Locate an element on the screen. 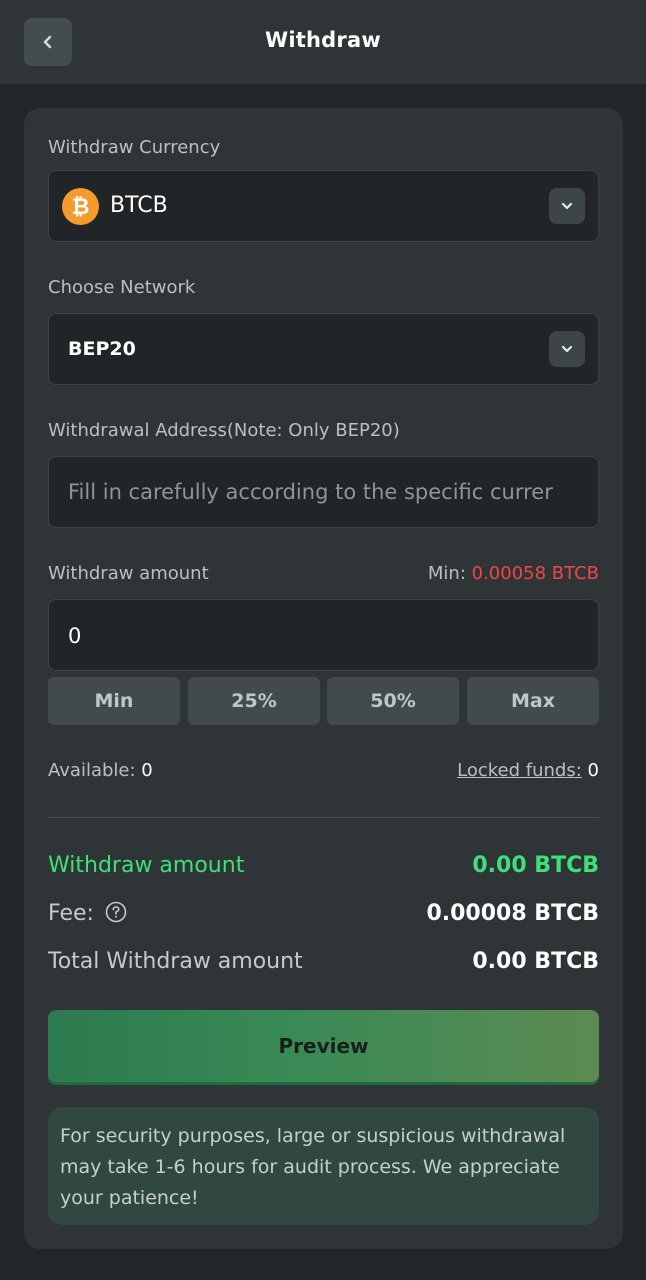 This screenshot has height=1280, width=646. preview-button: Preview is located at coordinates (323, 1046).